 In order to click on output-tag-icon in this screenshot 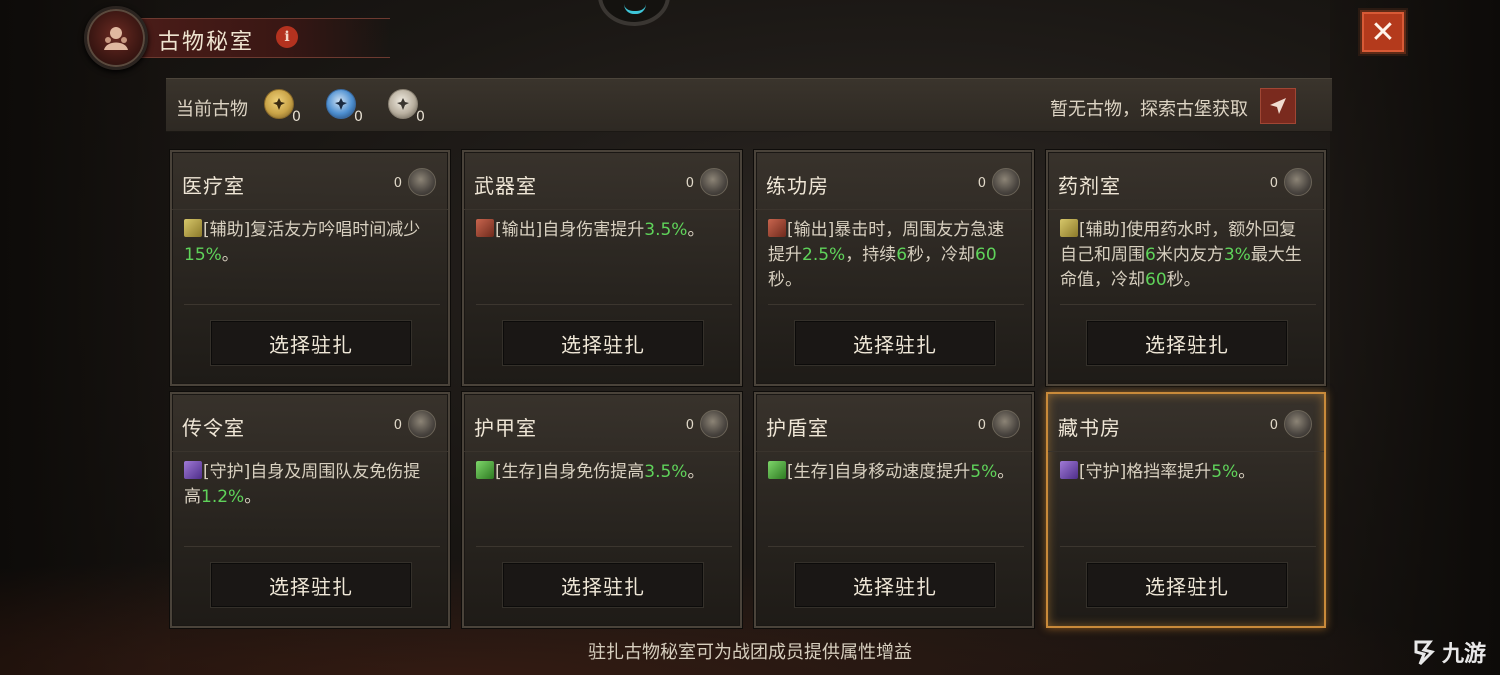, I will do `click(485, 228)`.